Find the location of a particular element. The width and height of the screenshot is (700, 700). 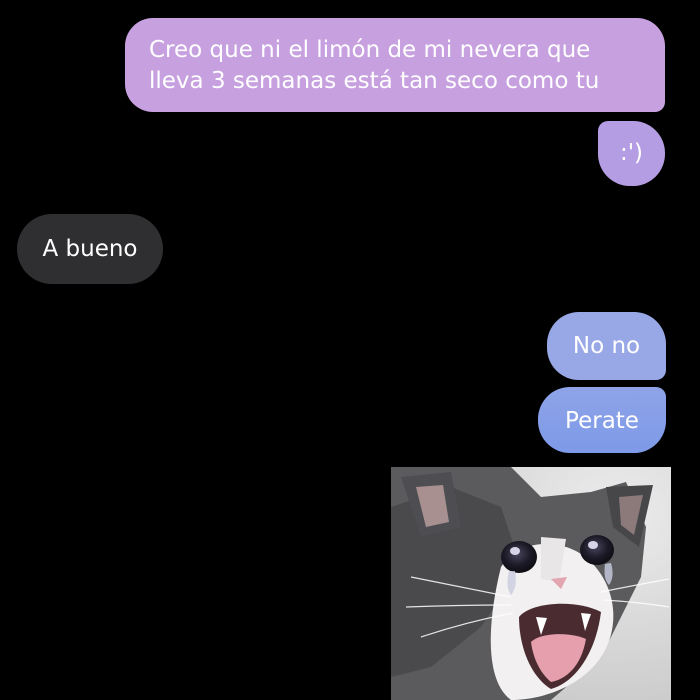

message-bubble-sent: Perate is located at coordinates (602, 420).